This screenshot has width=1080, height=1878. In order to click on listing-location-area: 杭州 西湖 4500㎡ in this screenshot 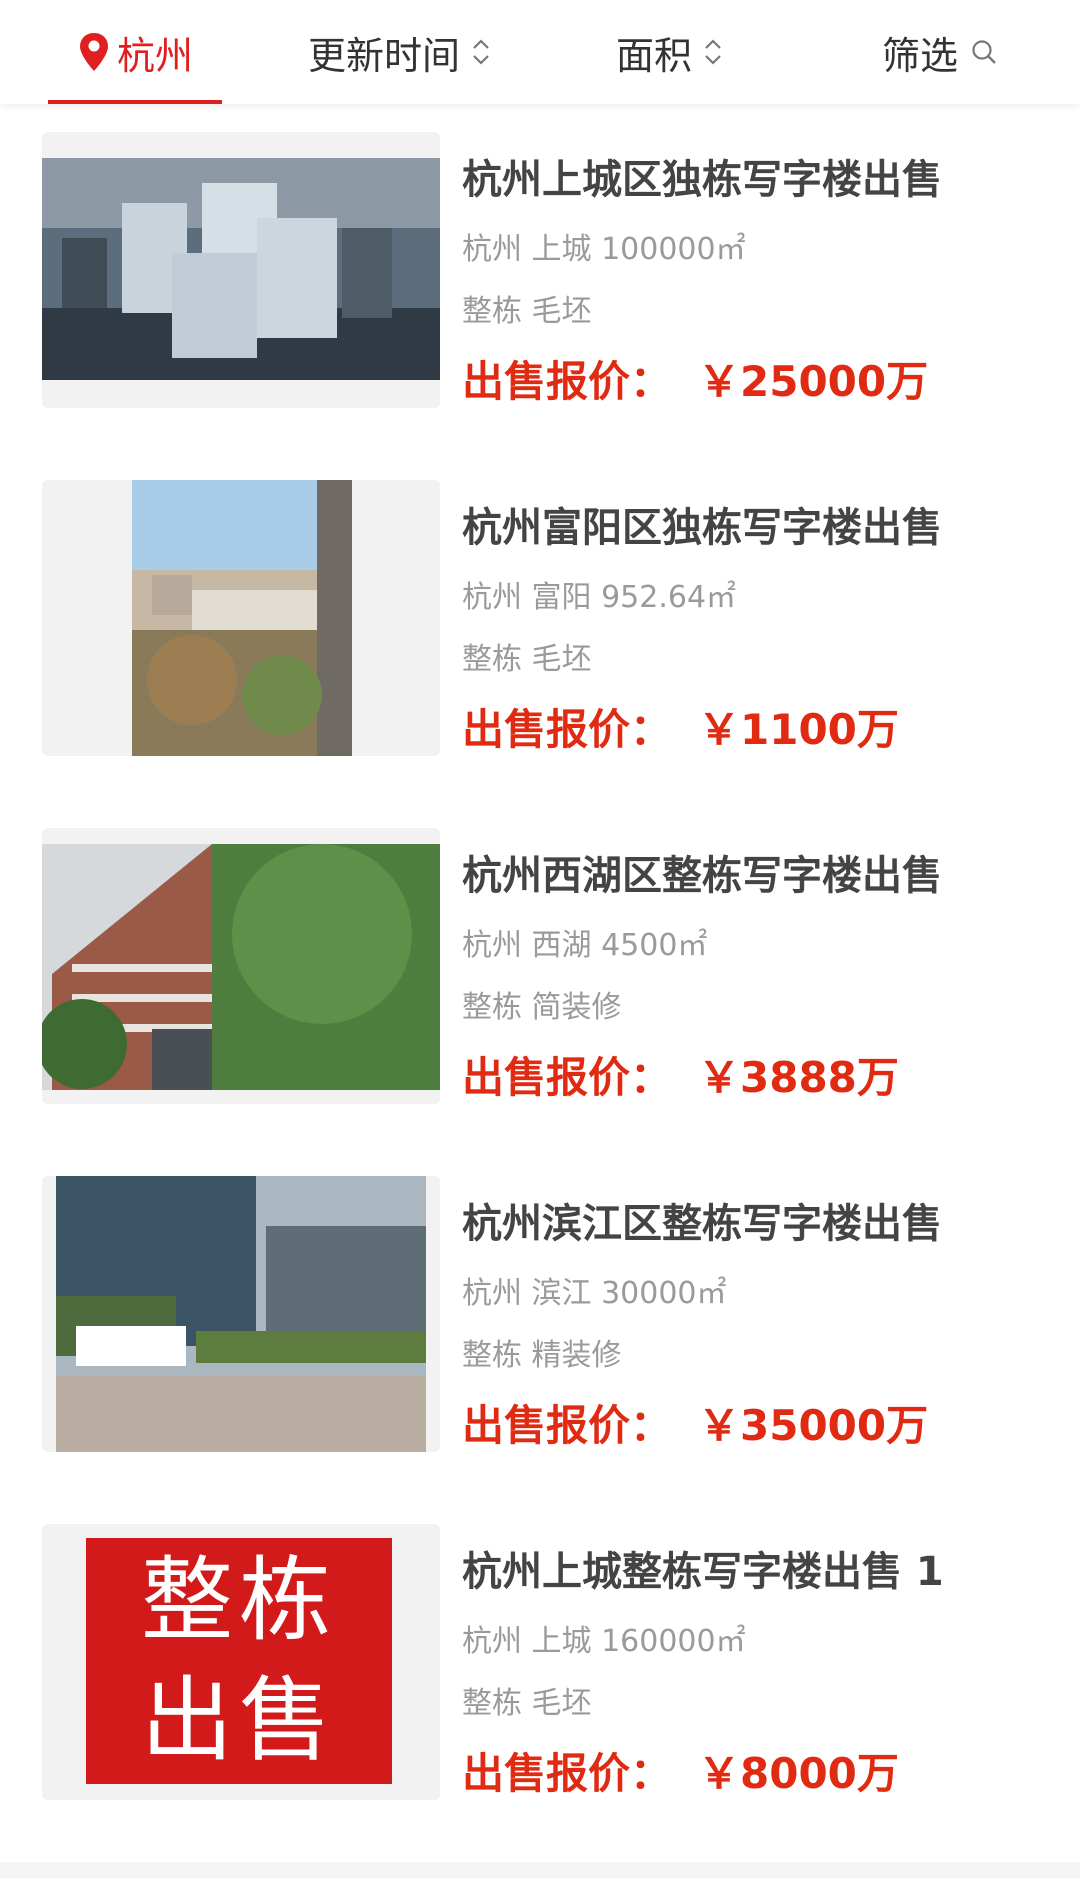, I will do `click(585, 945)`.